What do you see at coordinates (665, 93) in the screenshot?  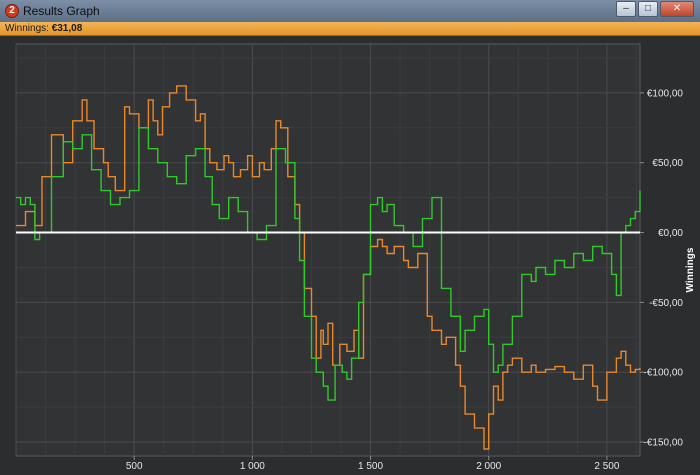 I see `y-tick-label: €100,00` at bounding box center [665, 93].